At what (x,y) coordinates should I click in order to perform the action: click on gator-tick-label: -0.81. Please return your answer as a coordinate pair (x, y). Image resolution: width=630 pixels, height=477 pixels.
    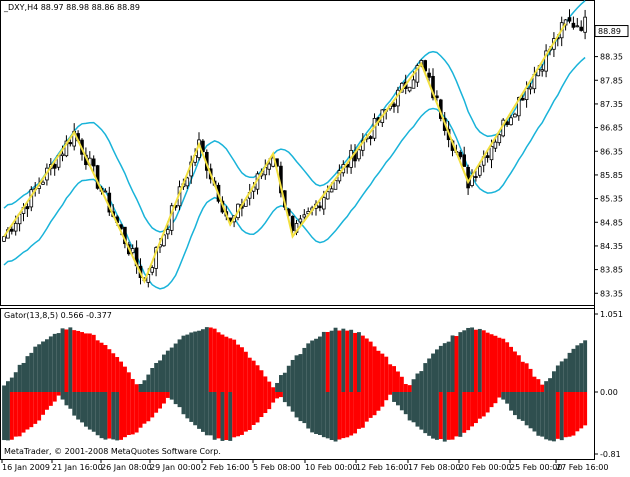
    Looking at the image, I should click on (610, 454).